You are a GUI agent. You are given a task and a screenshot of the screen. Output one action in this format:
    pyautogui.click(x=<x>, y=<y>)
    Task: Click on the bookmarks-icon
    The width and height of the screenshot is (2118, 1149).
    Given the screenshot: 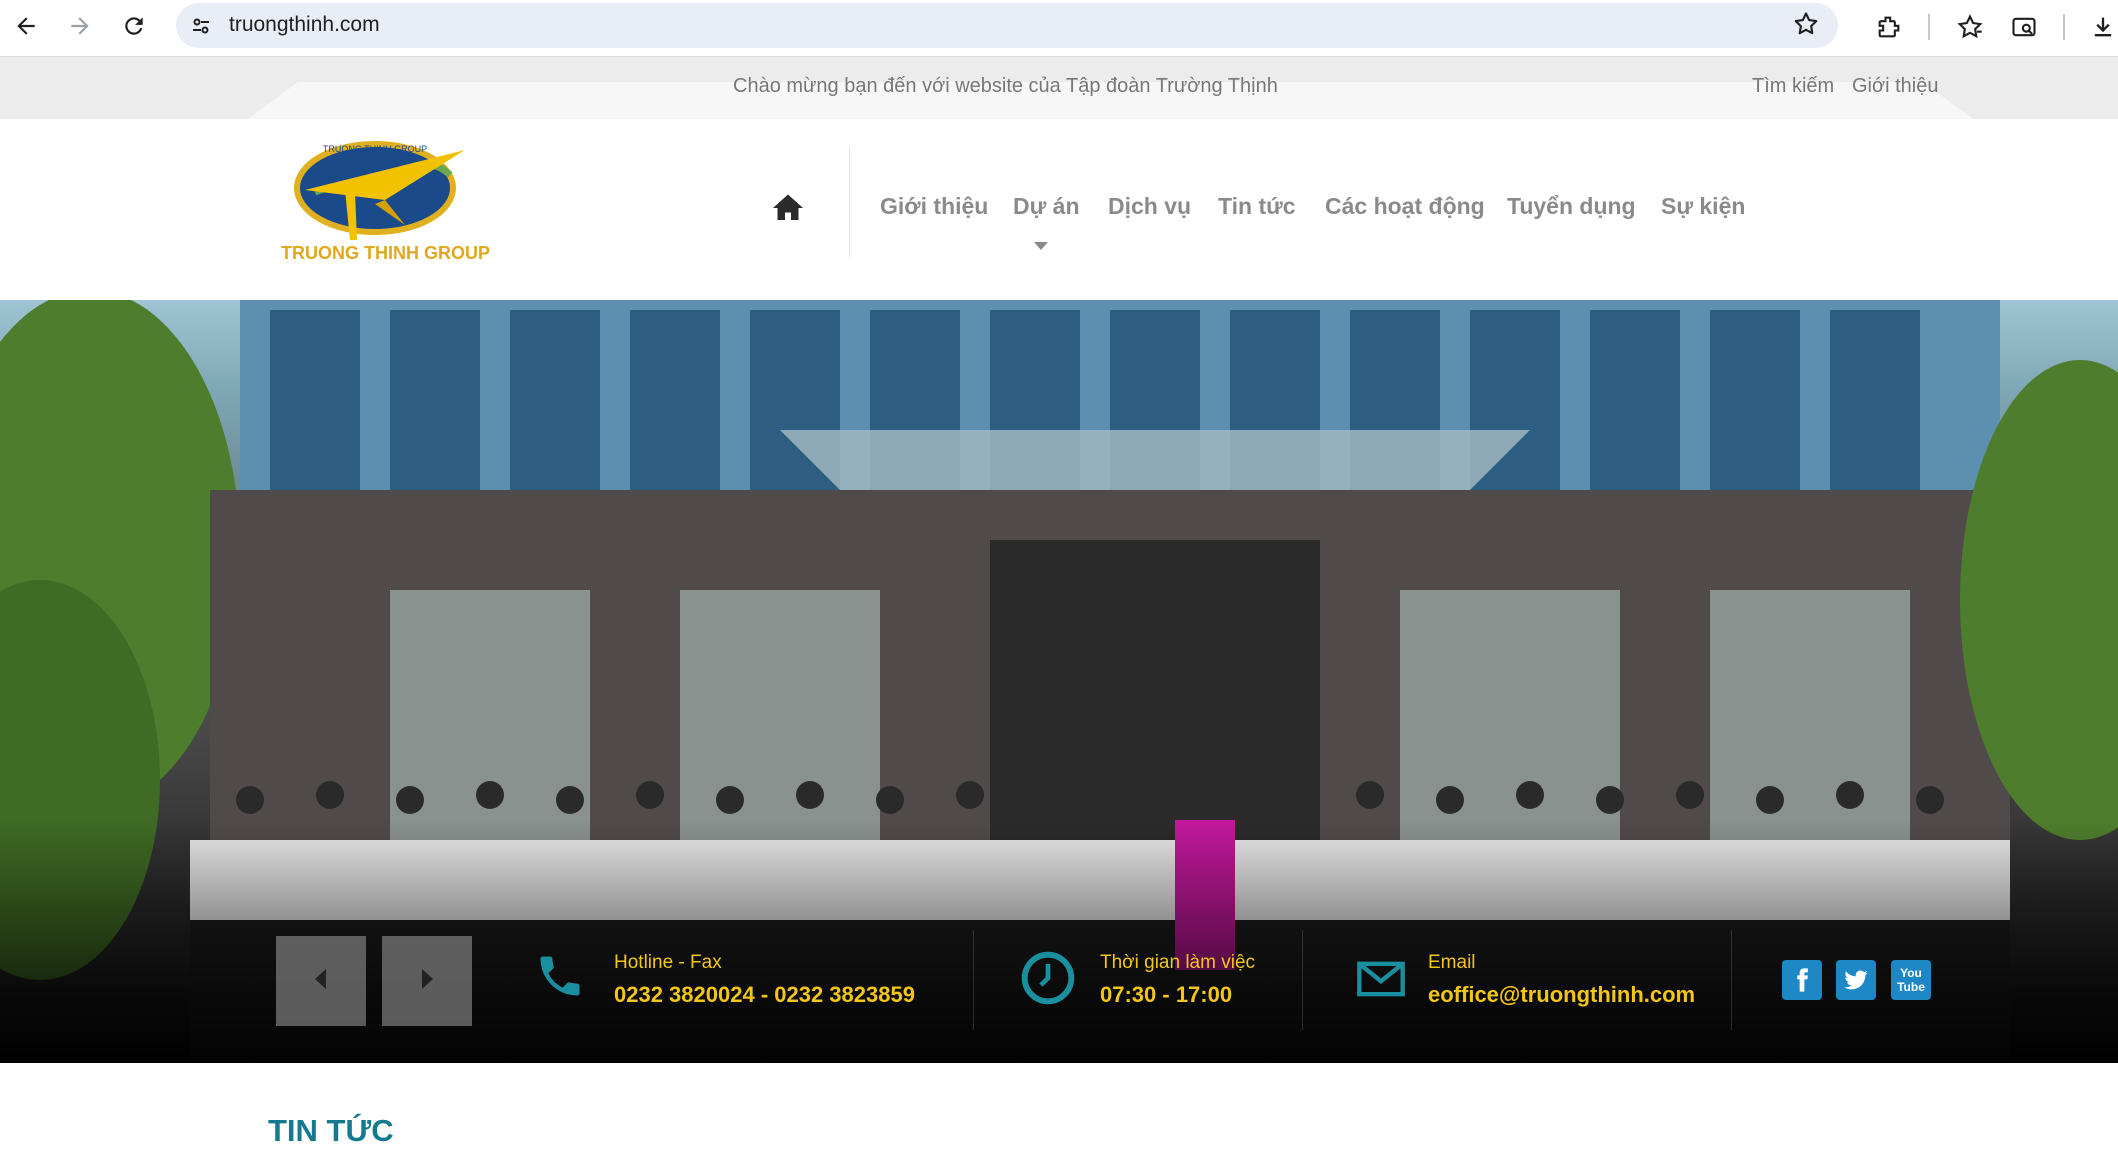 What is the action you would take?
    pyautogui.click(x=1970, y=27)
    